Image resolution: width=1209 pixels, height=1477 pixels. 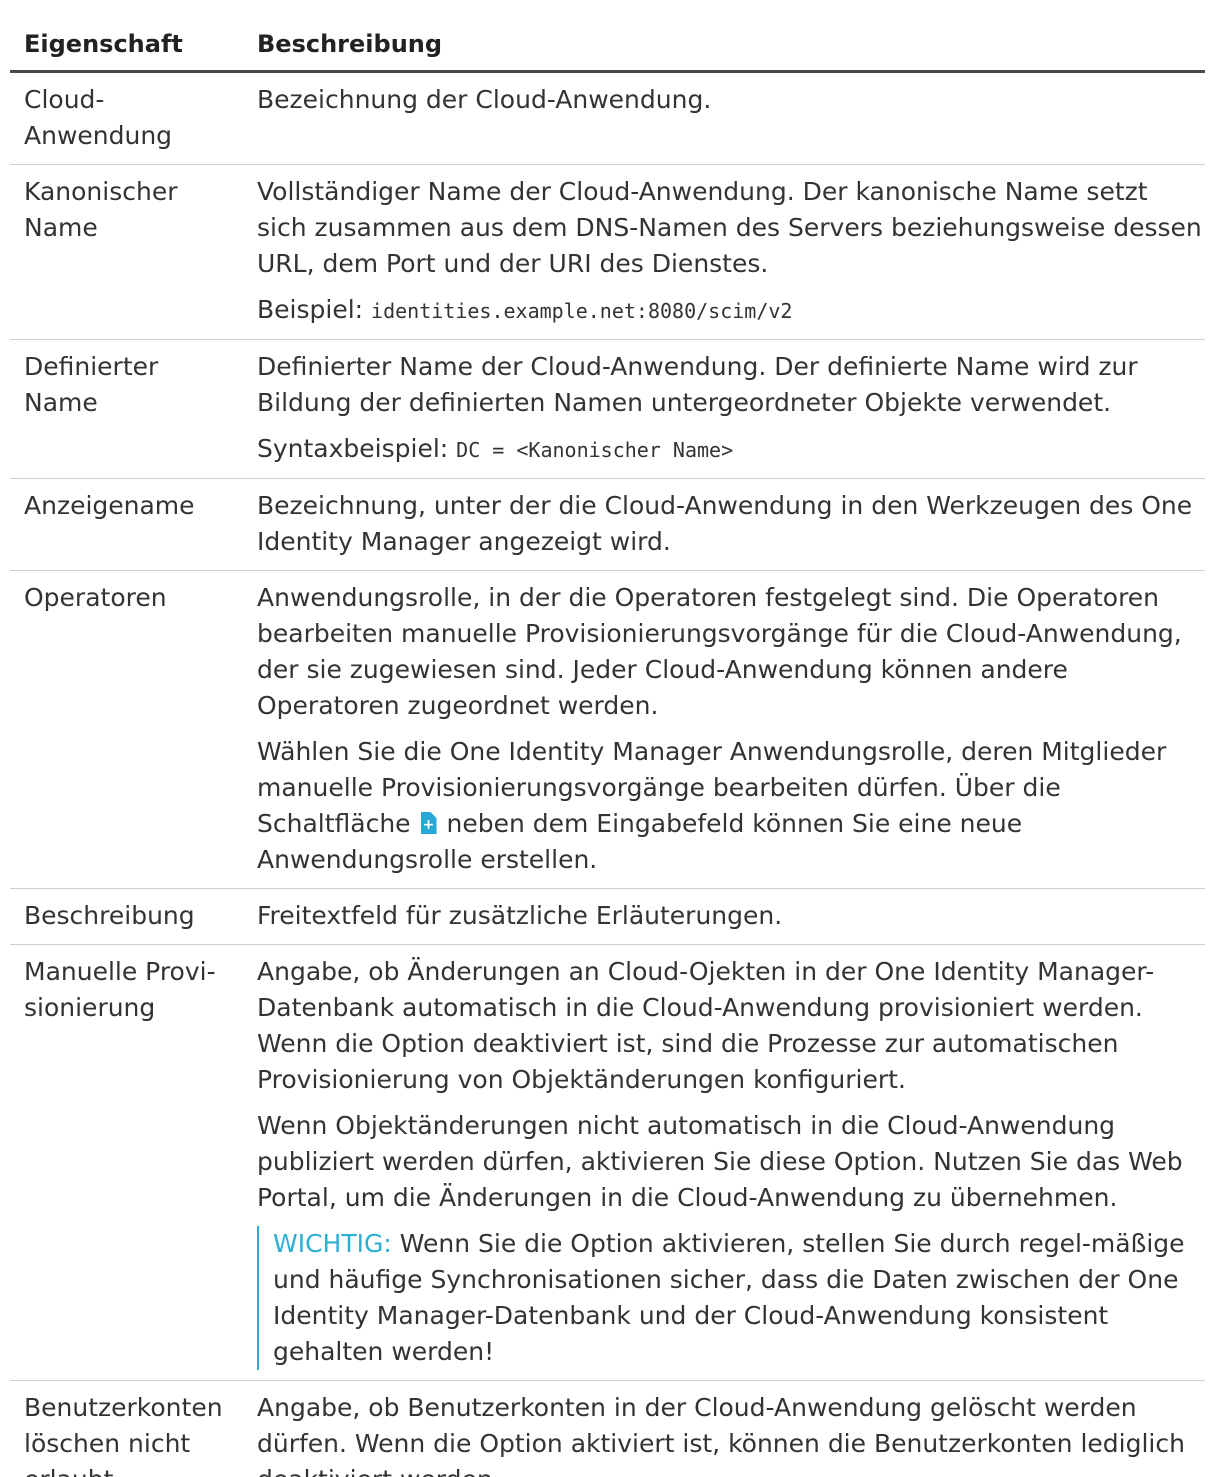 What do you see at coordinates (126, 1162) in the screenshot?
I see `property-name: Manuelle Provi-sionierung` at bounding box center [126, 1162].